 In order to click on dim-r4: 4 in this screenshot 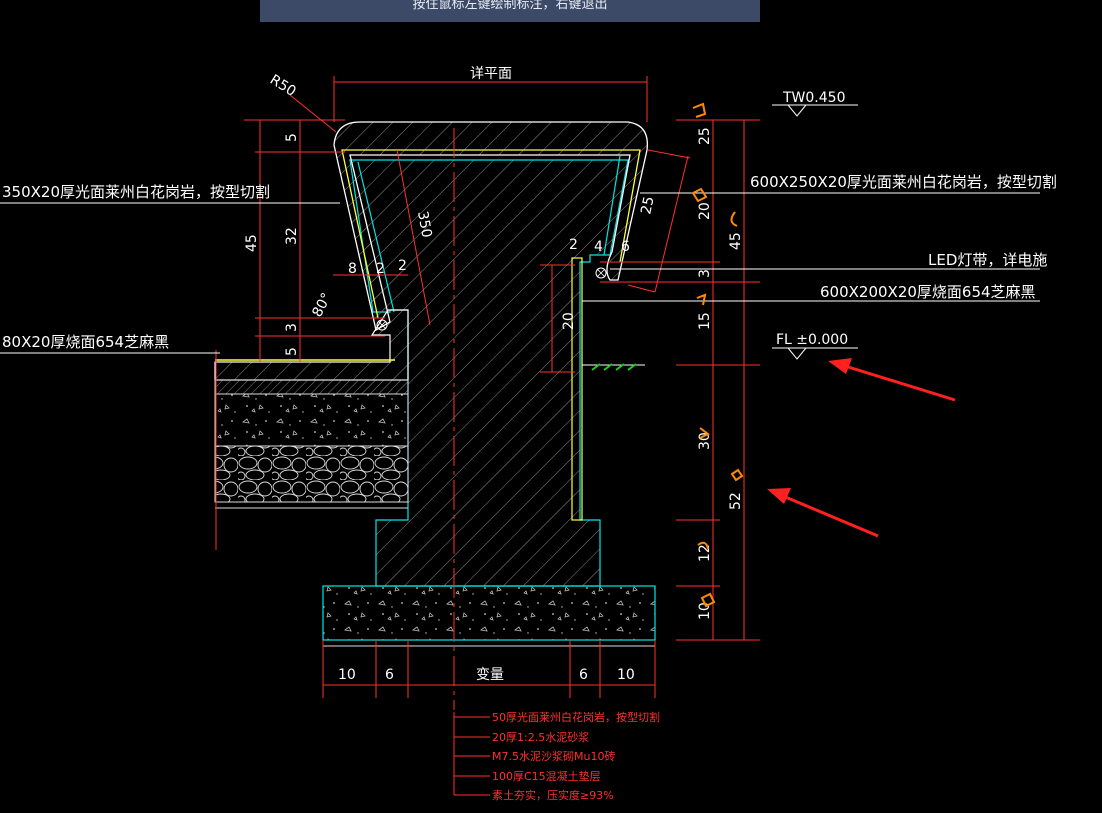, I will do `click(598, 247)`.